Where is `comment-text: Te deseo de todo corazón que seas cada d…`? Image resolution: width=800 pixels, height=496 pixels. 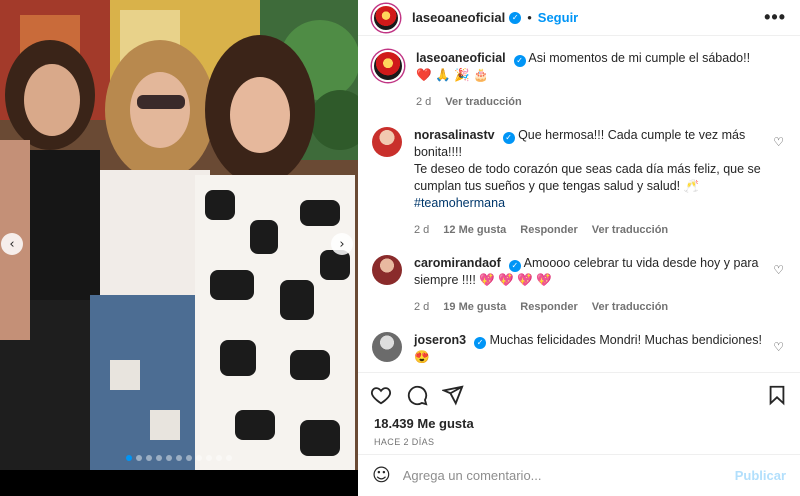 comment-text: Te deseo de todo corazón que seas cada d… is located at coordinates (587, 177).